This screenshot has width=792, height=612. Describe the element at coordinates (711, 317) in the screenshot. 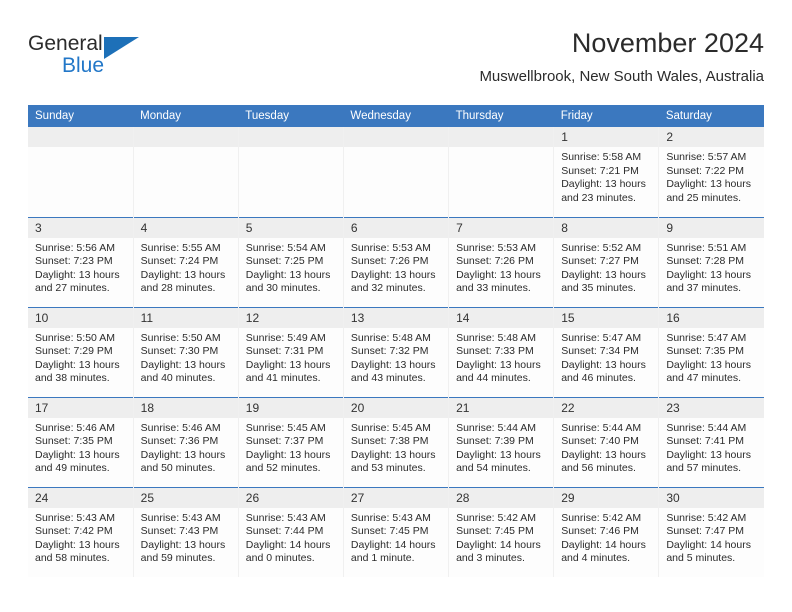

I see `day-number: 16` at that location.